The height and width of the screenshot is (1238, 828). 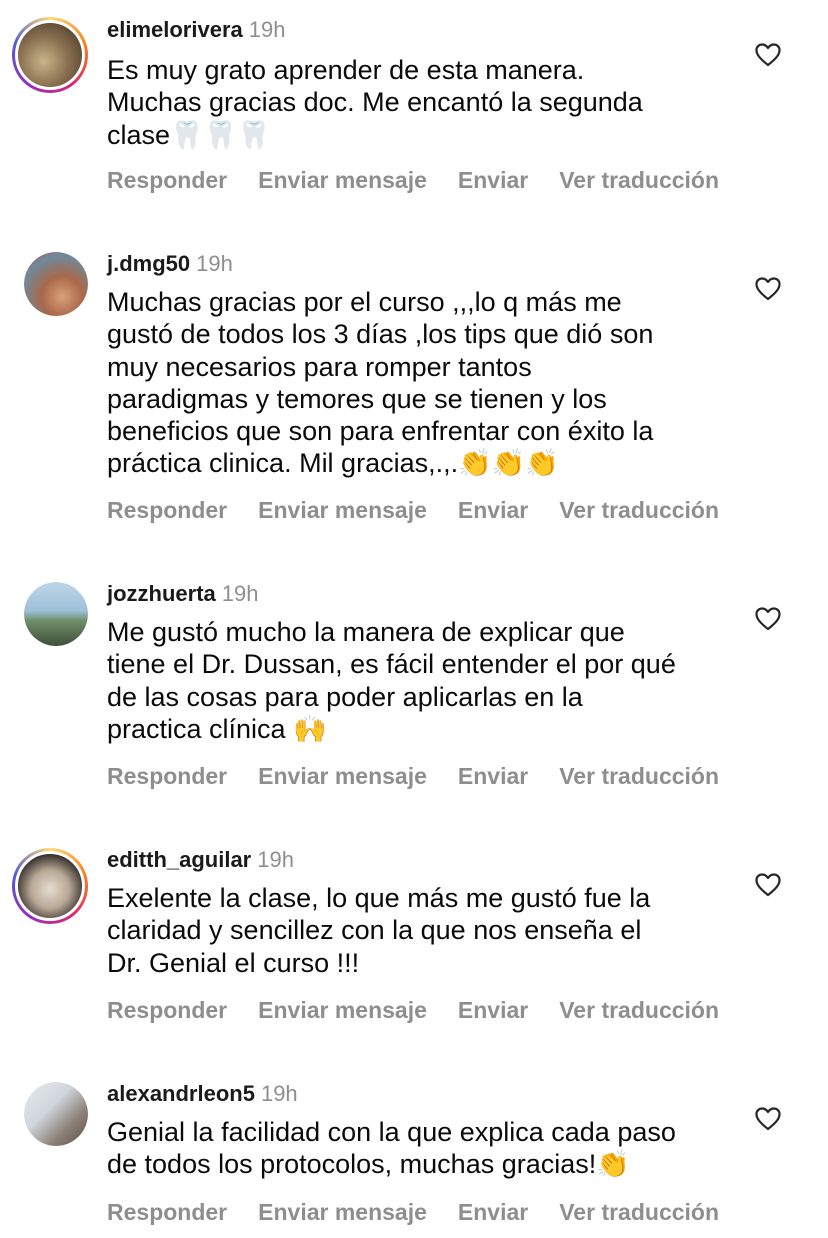 I want to click on username: jozzhuerta, so click(x=161, y=593).